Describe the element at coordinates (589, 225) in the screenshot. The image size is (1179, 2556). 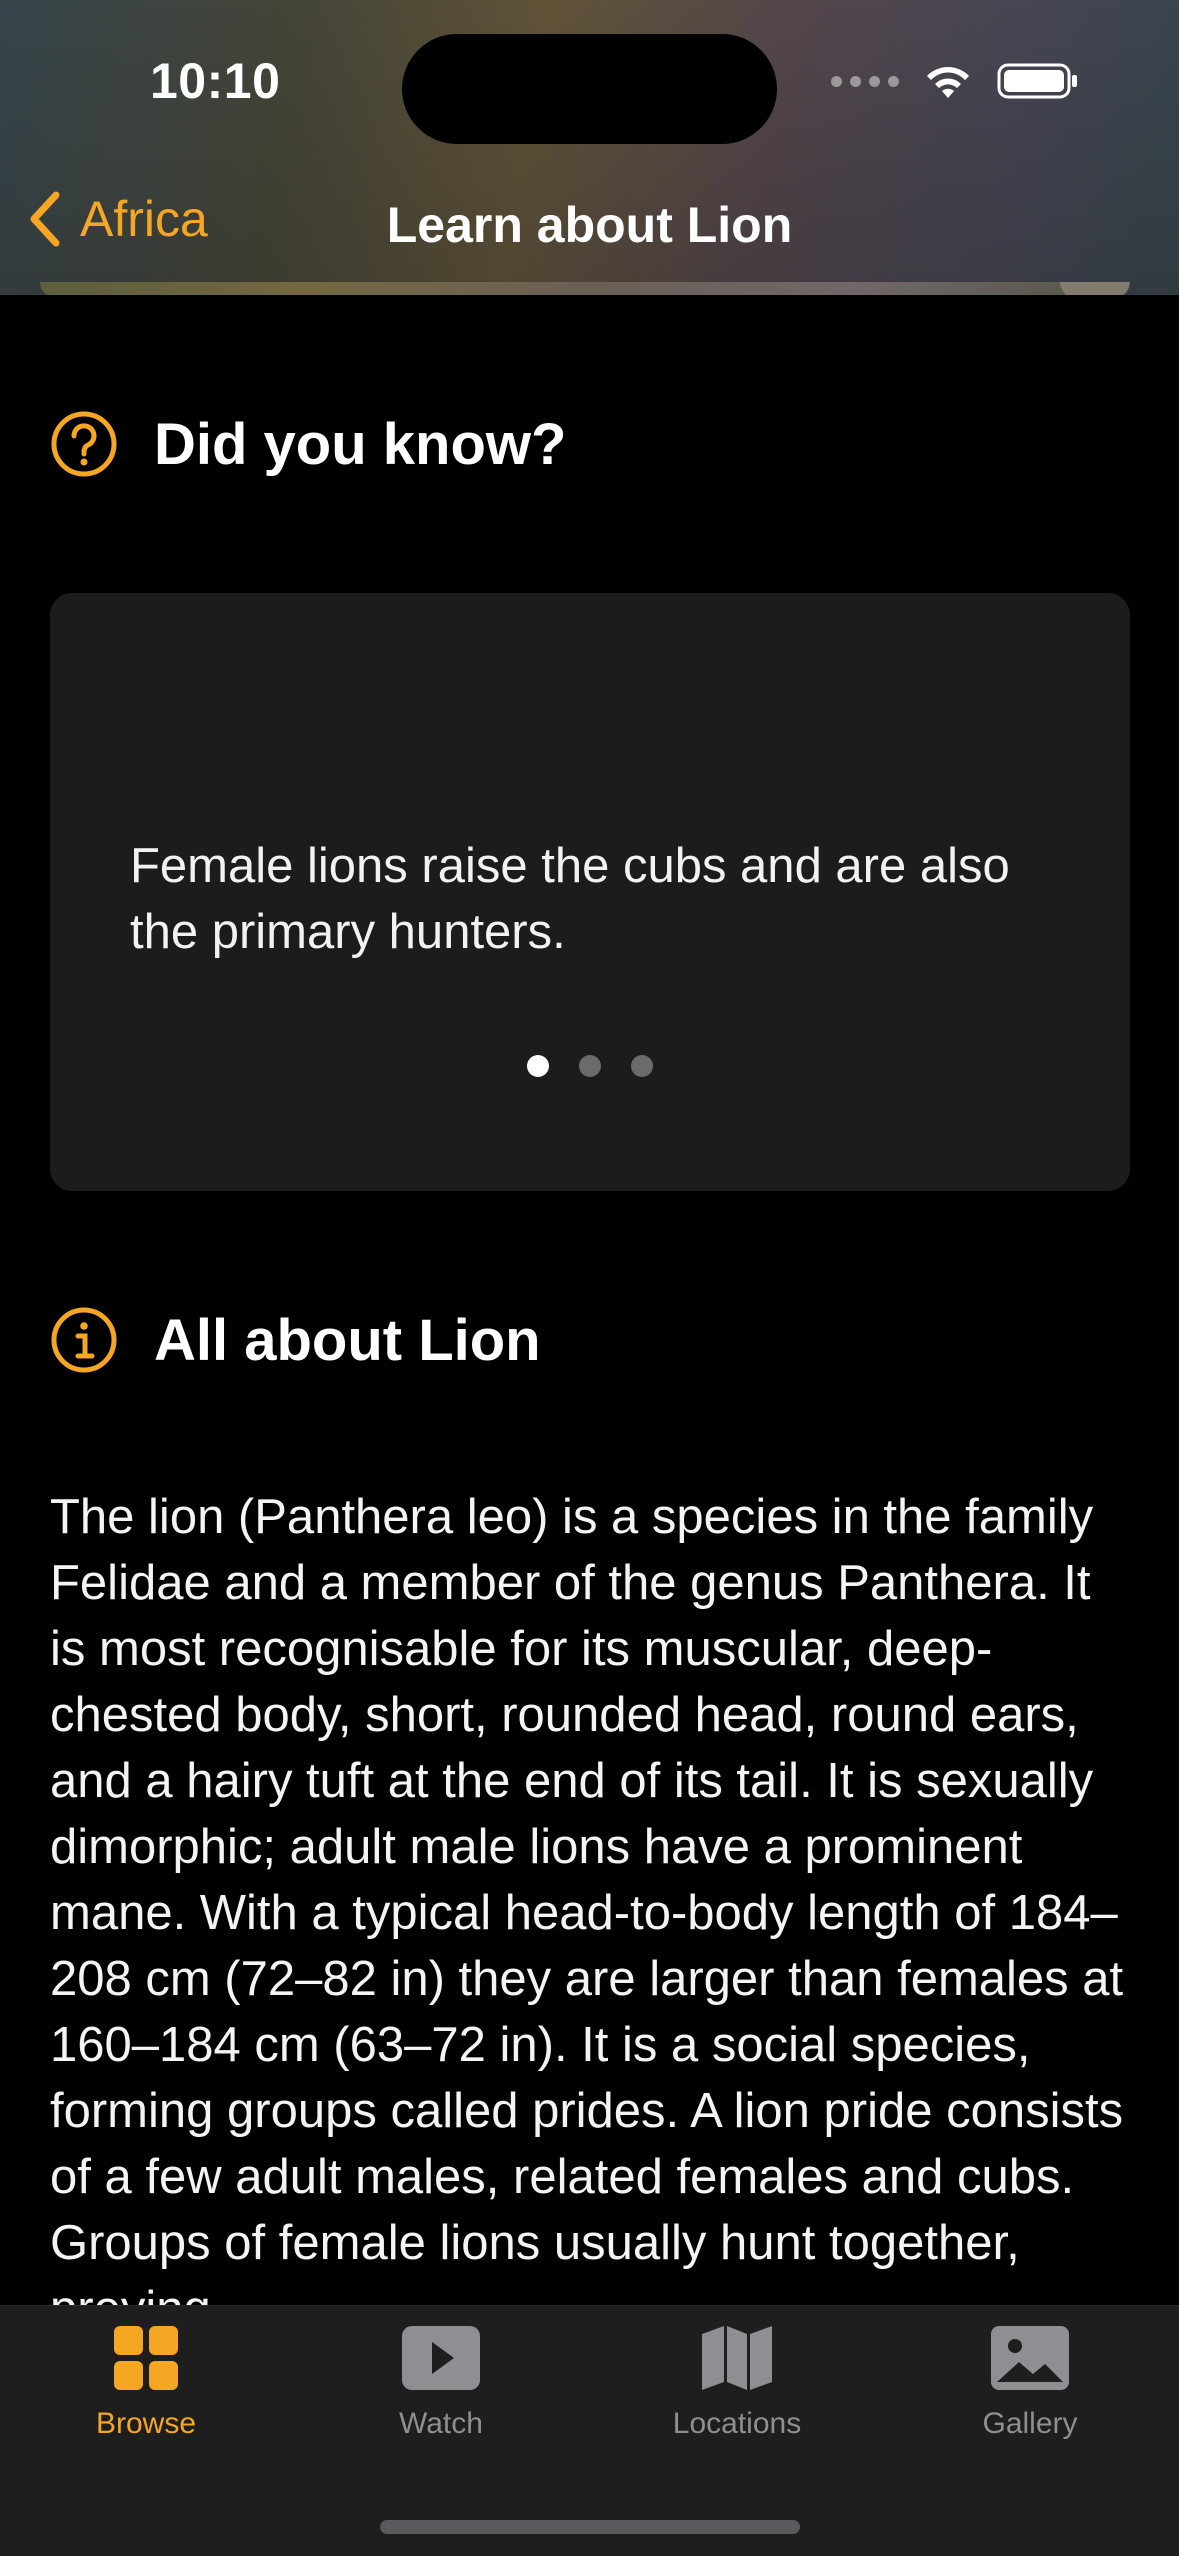
I see `nav-title: Learn about Lion` at that location.